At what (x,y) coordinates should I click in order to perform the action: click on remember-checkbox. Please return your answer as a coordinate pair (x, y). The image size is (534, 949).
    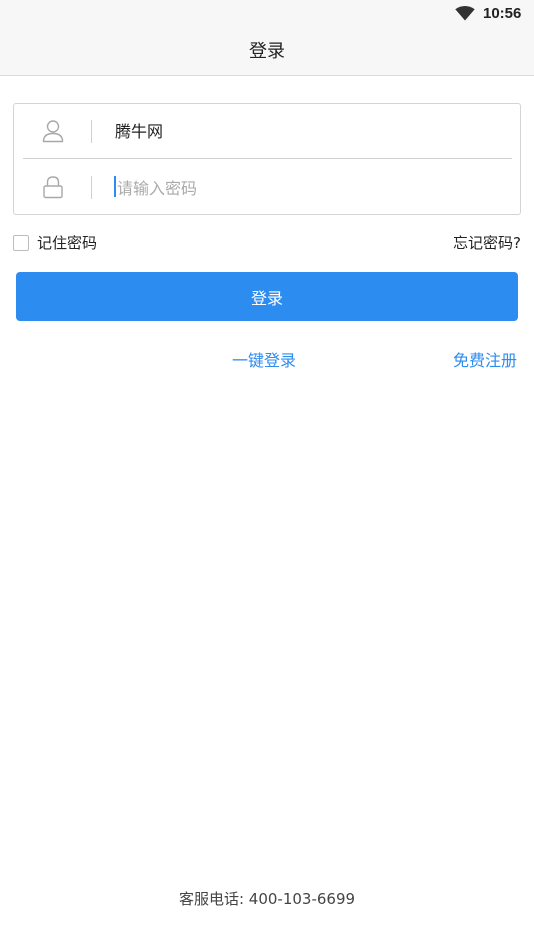
    Looking at the image, I should click on (21, 243).